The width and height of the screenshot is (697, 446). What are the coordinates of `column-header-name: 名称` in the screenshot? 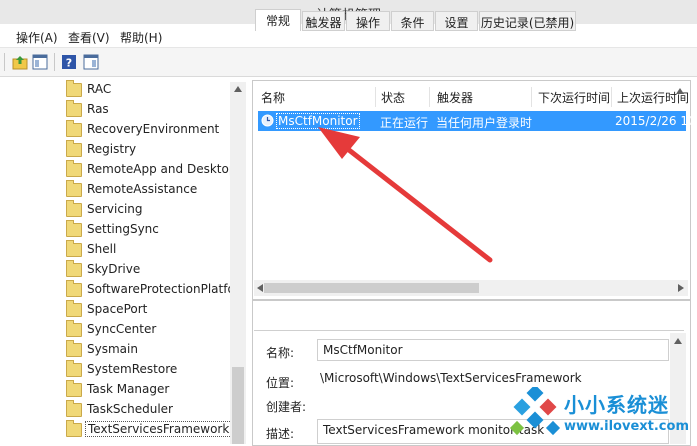 It's located at (273, 97).